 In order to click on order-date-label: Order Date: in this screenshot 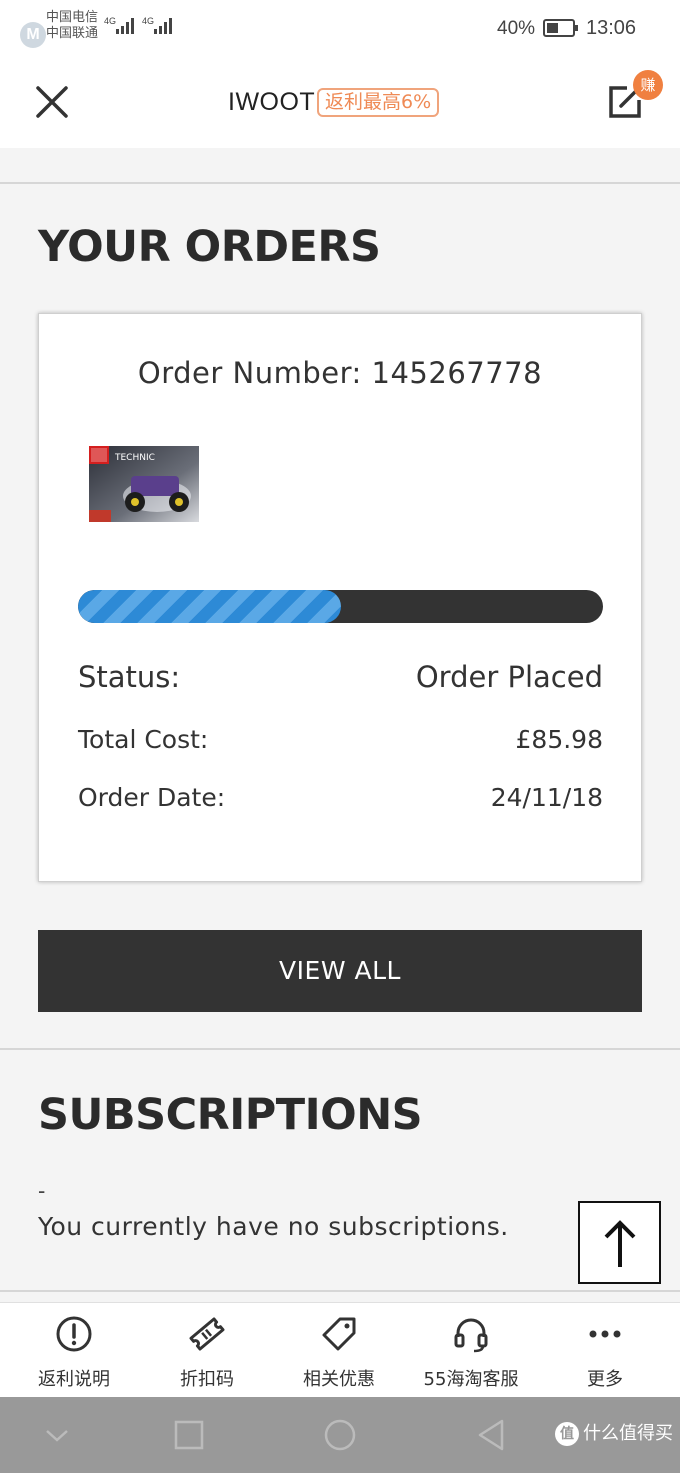, I will do `click(152, 797)`.